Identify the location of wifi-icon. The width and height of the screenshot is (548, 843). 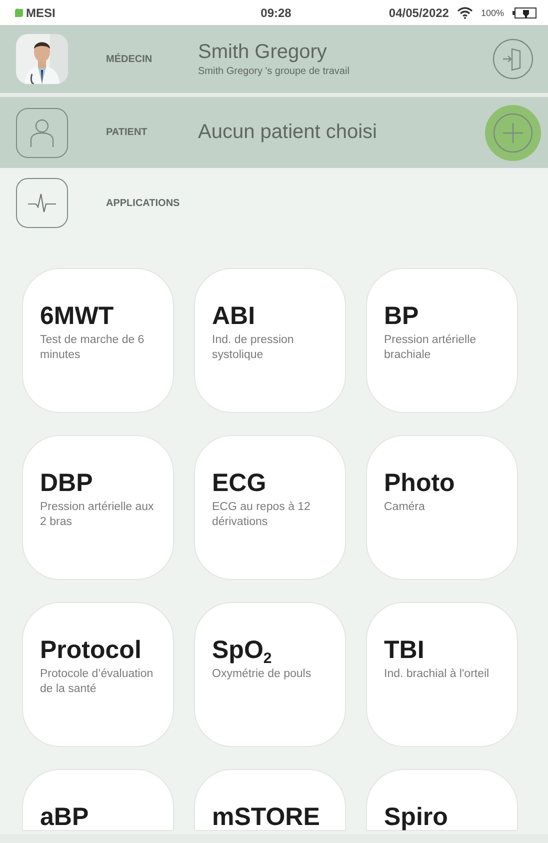
(464, 12).